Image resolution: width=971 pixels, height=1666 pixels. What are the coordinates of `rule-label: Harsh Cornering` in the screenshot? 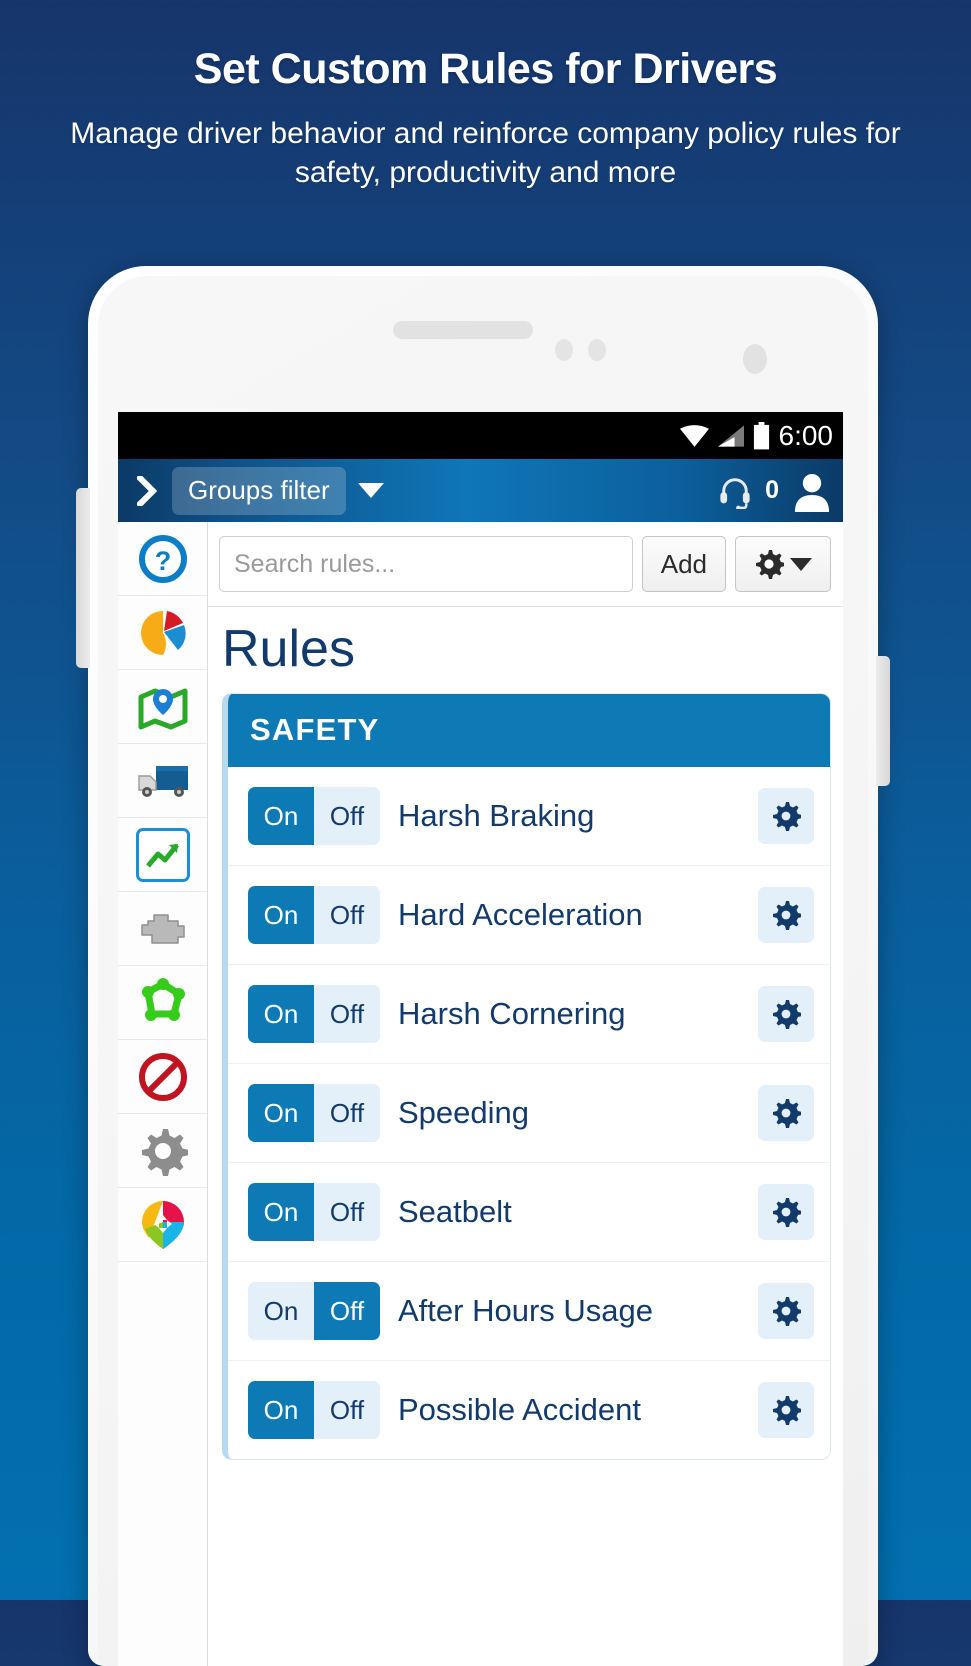 It's located at (512, 1013).